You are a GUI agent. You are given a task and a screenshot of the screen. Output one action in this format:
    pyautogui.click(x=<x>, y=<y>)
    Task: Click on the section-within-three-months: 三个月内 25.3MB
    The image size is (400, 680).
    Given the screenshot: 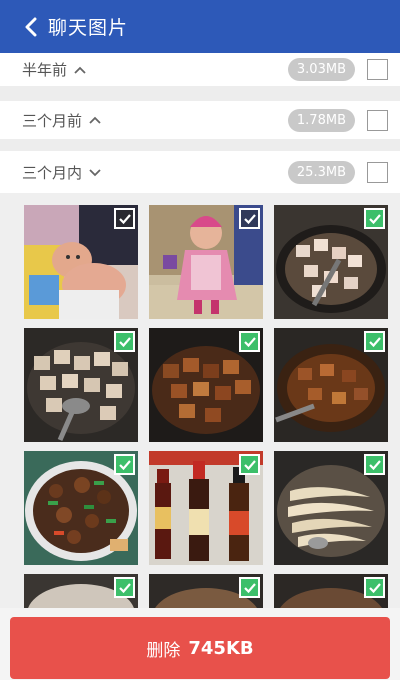 What is the action you would take?
    pyautogui.click(x=200, y=172)
    